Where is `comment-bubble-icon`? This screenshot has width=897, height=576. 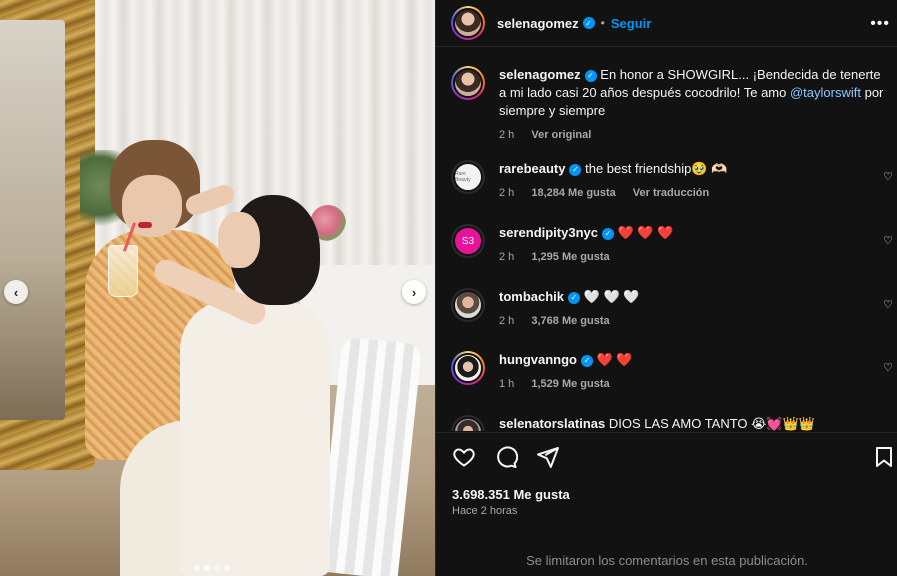 comment-bubble-icon is located at coordinates (506, 457).